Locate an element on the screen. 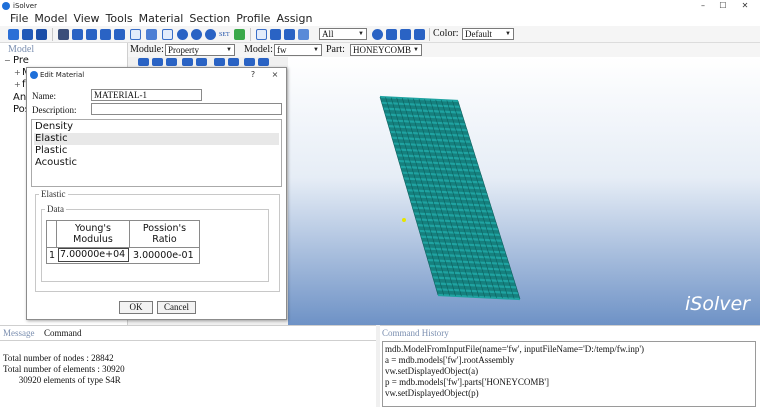 The image size is (760, 407). display-filter-select: All ▼ is located at coordinates (343, 34).